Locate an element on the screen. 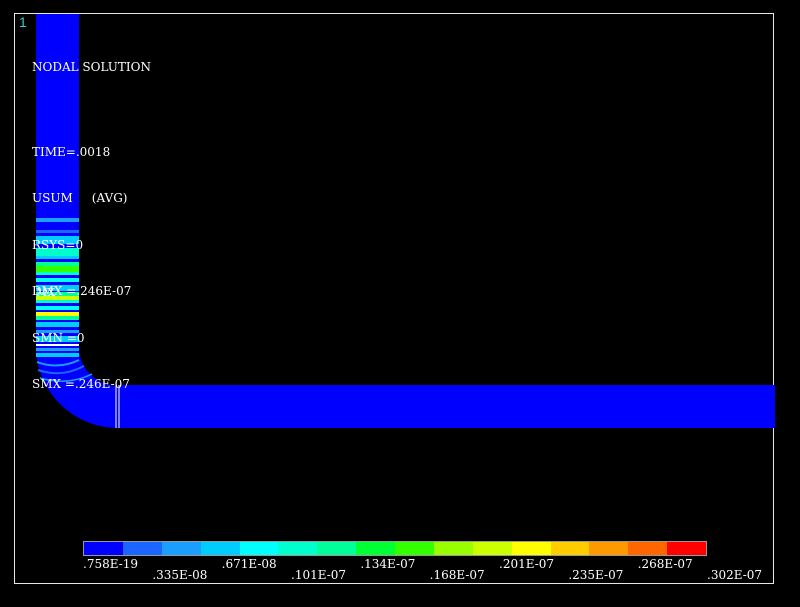 This screenshot has height=607, width=800. legend-label: .134E-07 is located at coordinates (388, 564).